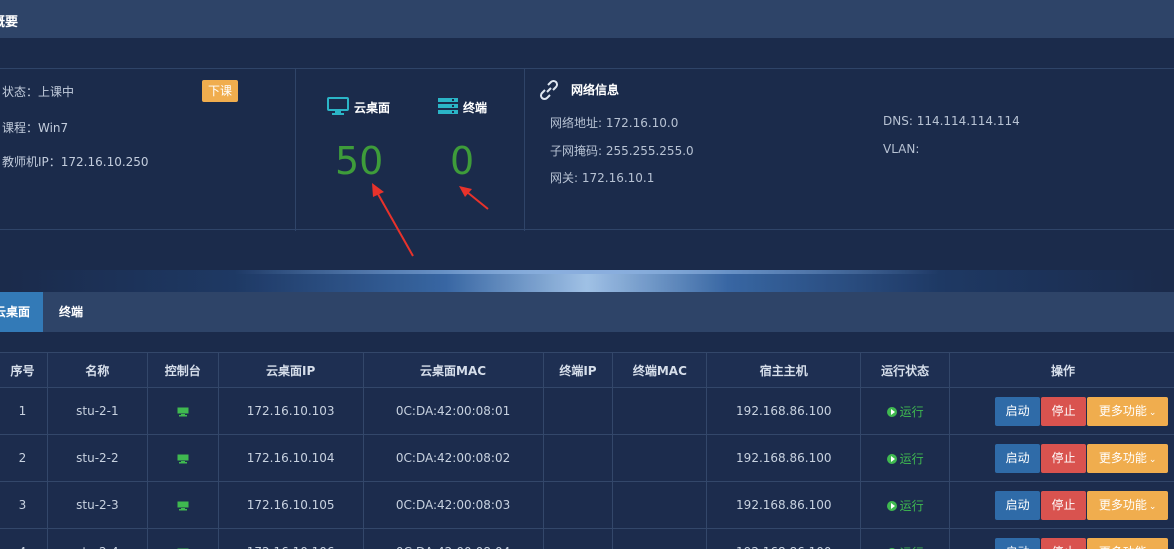 The height and width of the screenshot is (549, 1174). What do you see at coordinates (475, 108) in the screenshot?
I see `terminal-label: 终端` at bounding box center [475, 108].